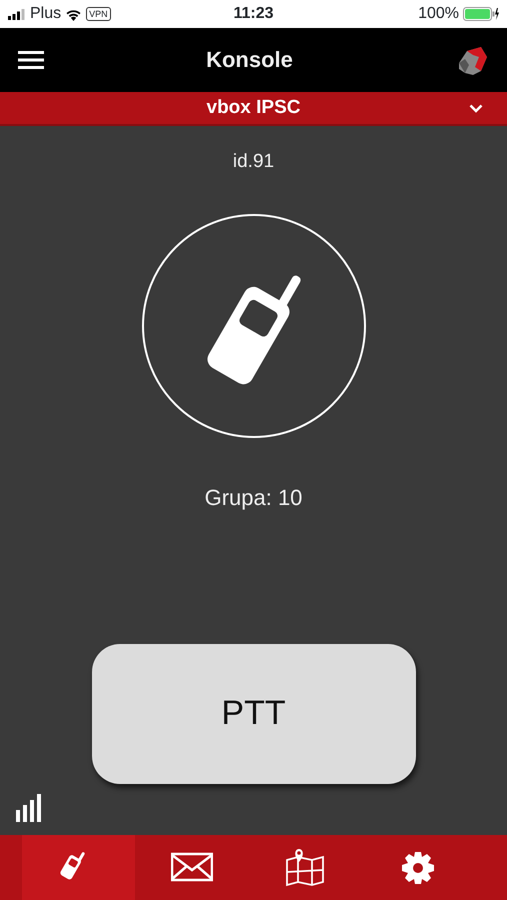  I want to click on battery-icon, so click(481, 14).